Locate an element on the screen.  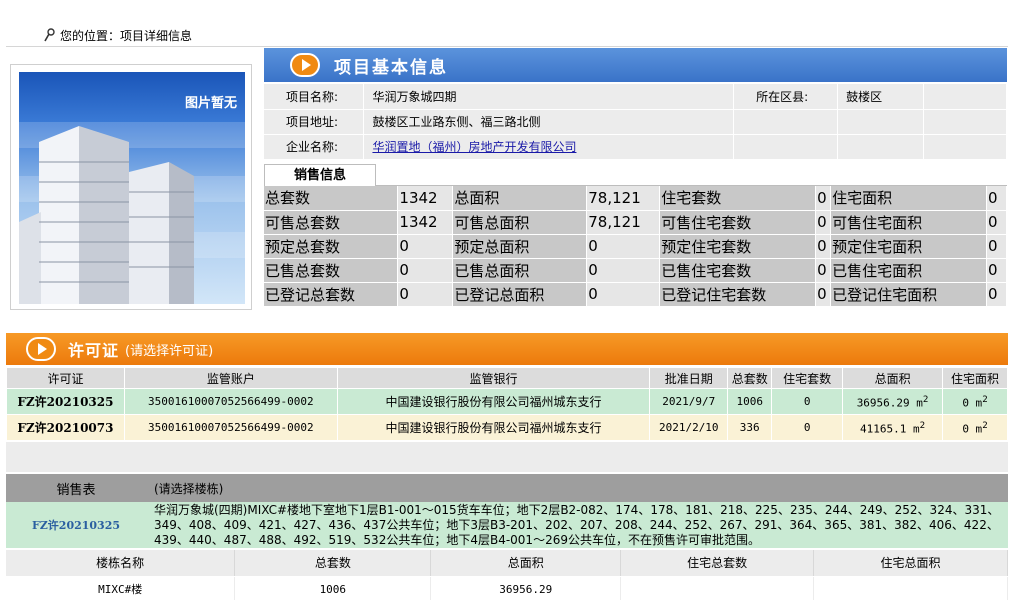
sales-info-label: 已登记住宅套数 is located at coordinates (738, 294).